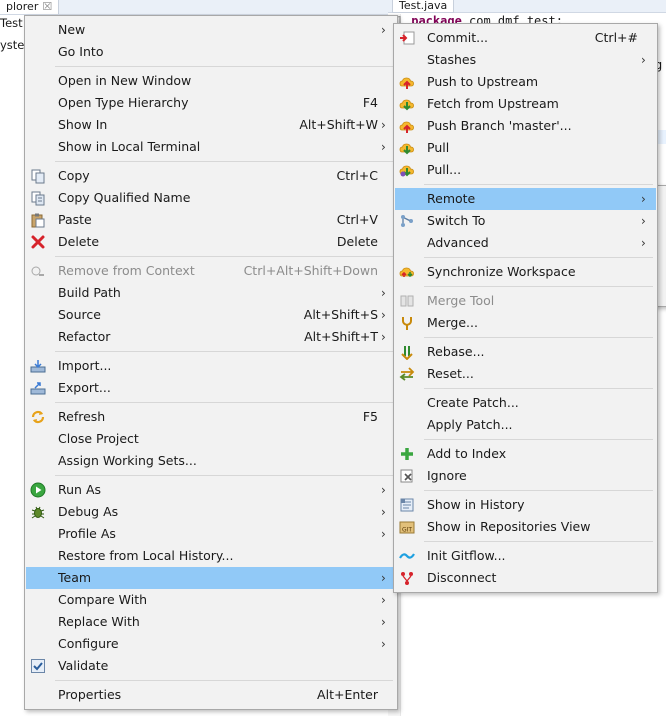 The image size is (666, 716). Describe the element at coordinates (38, 198) in the screenshot. I see `copy-qualified-icon` at that location.